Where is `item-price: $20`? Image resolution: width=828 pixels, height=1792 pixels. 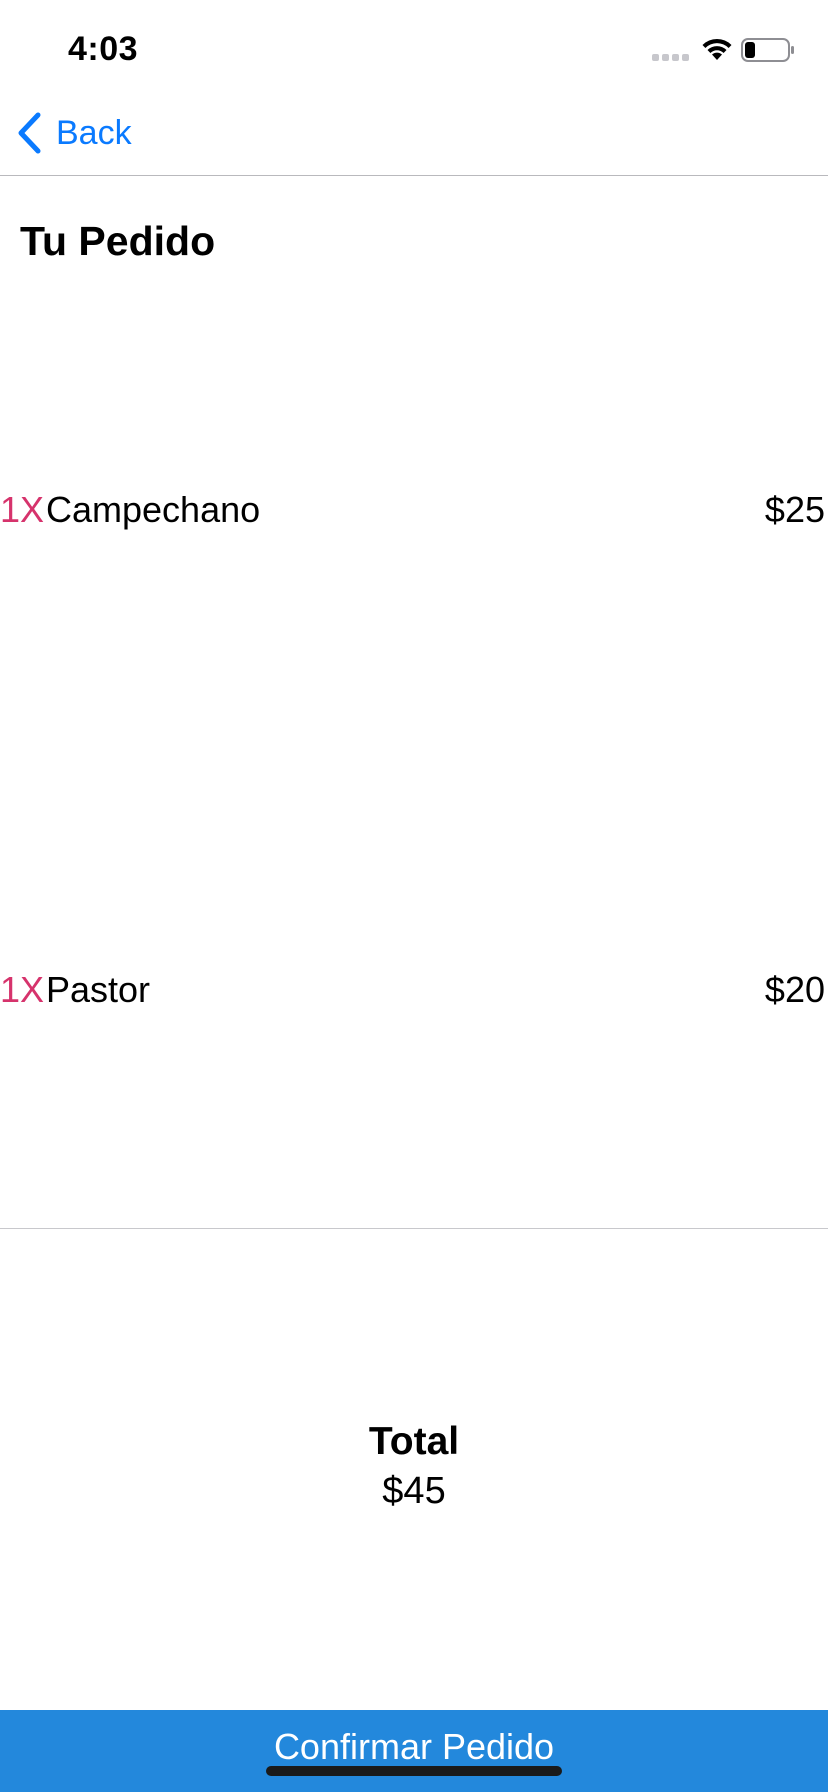 item-price: $20 is located at coordinates (794, 989).